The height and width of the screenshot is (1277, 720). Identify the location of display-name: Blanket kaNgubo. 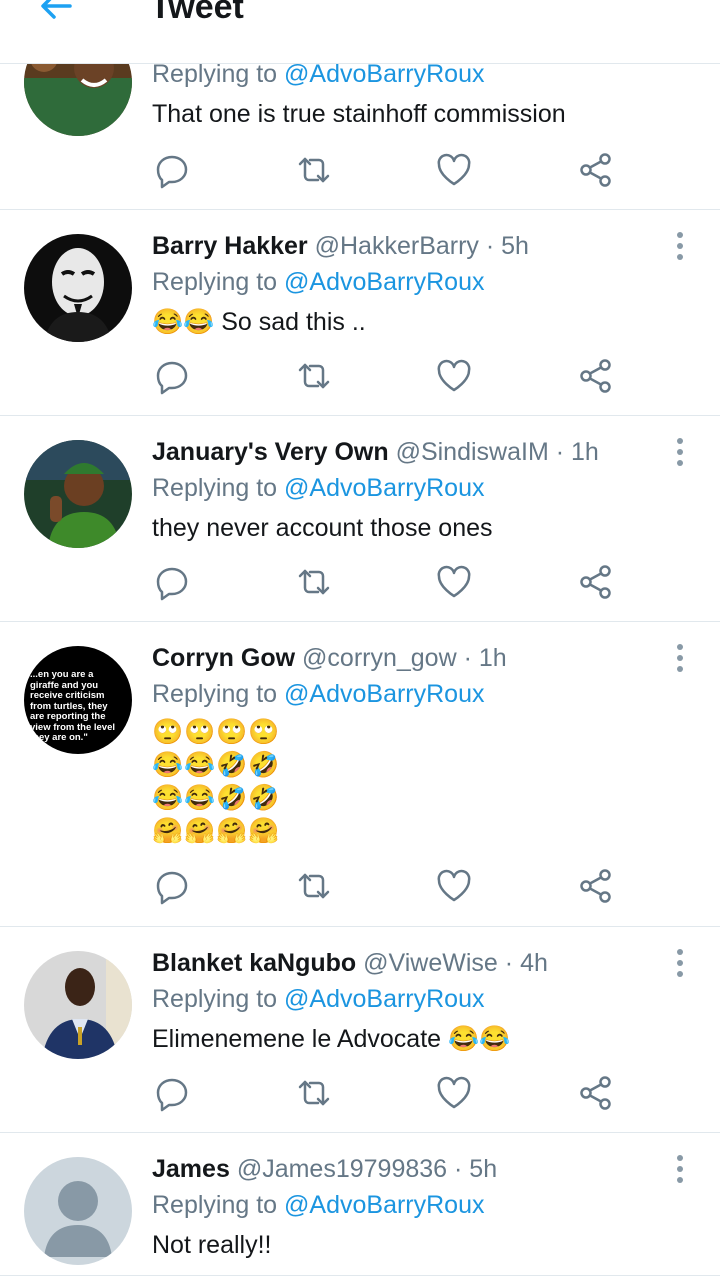
(254, 963).